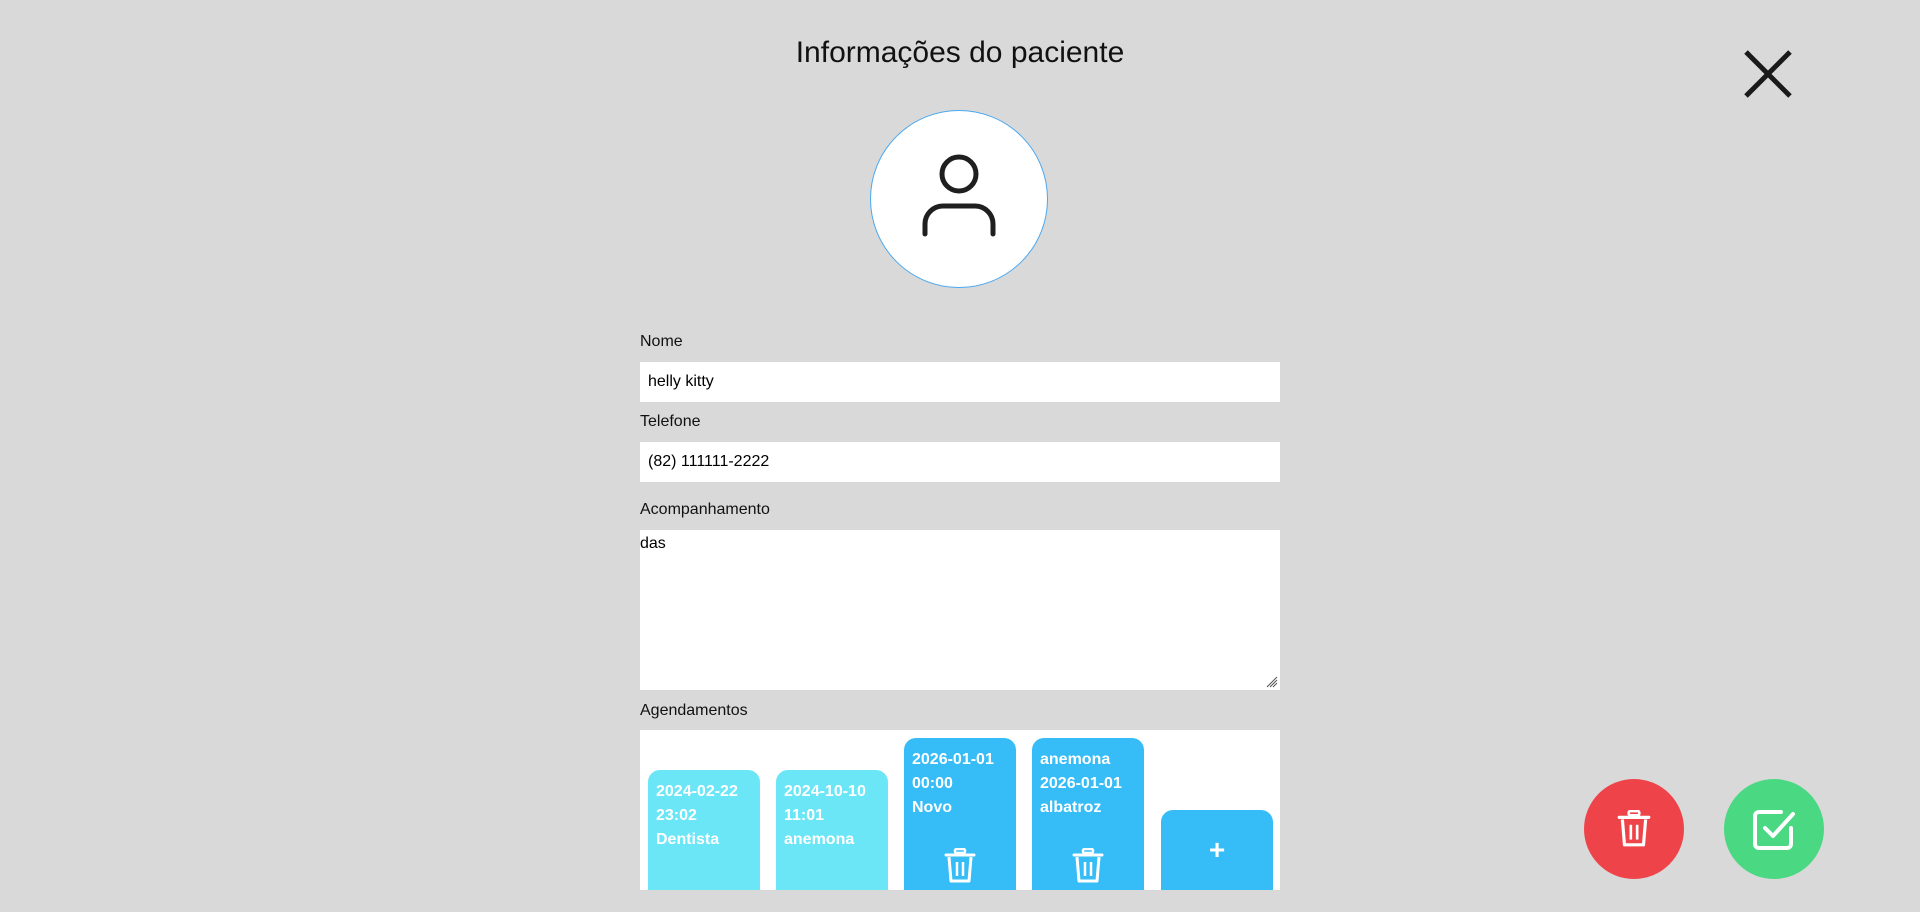 This screenshot has height=912, width=1920. Describe the element at coordinates (959, 195) in the screenshot. I see `user-icon` at that location.